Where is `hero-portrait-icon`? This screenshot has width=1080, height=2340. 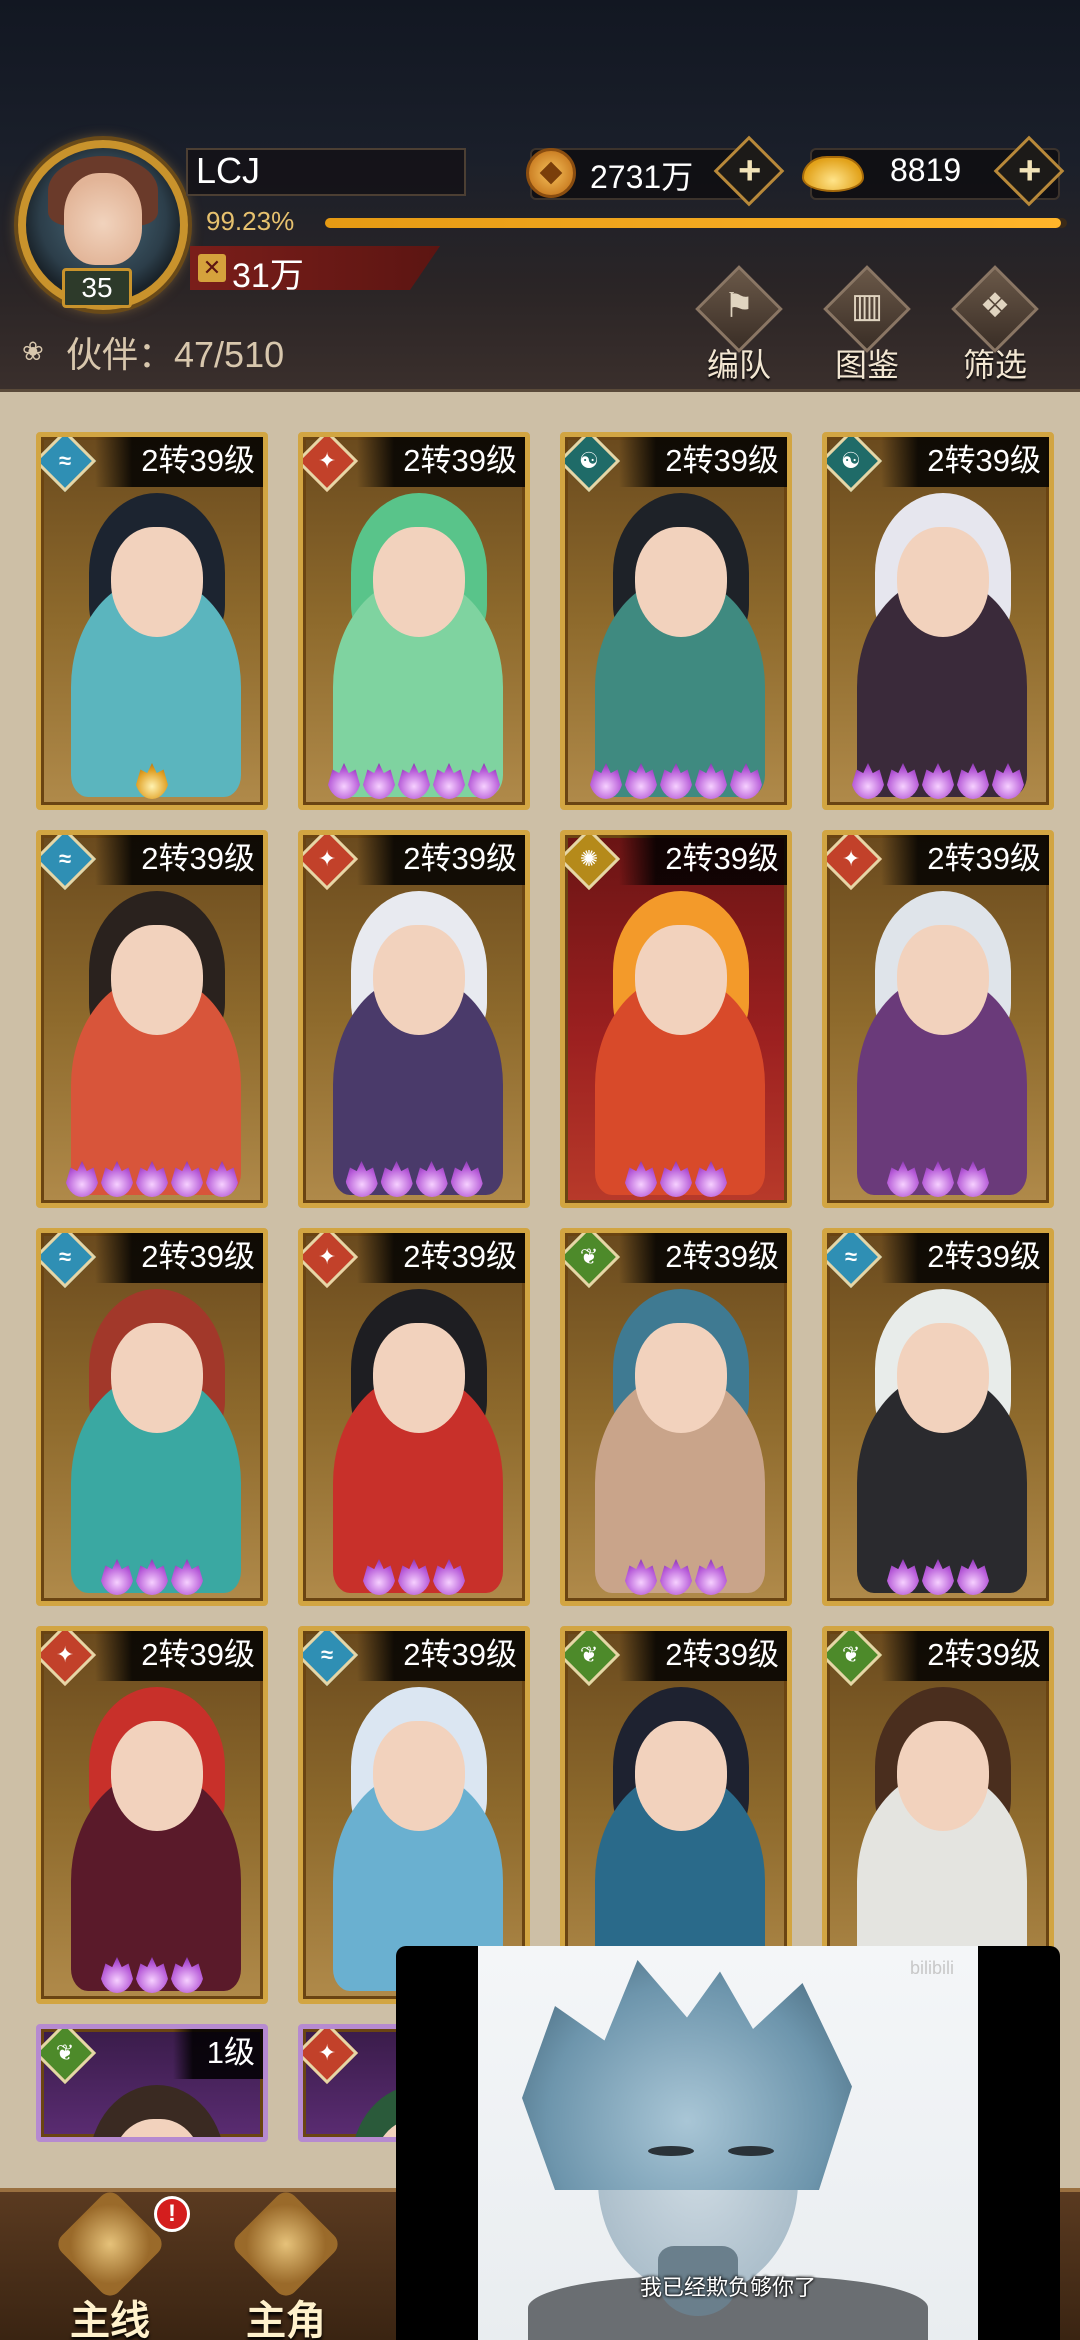 hero-portrait-icon is located at coordinates (286, 2244).